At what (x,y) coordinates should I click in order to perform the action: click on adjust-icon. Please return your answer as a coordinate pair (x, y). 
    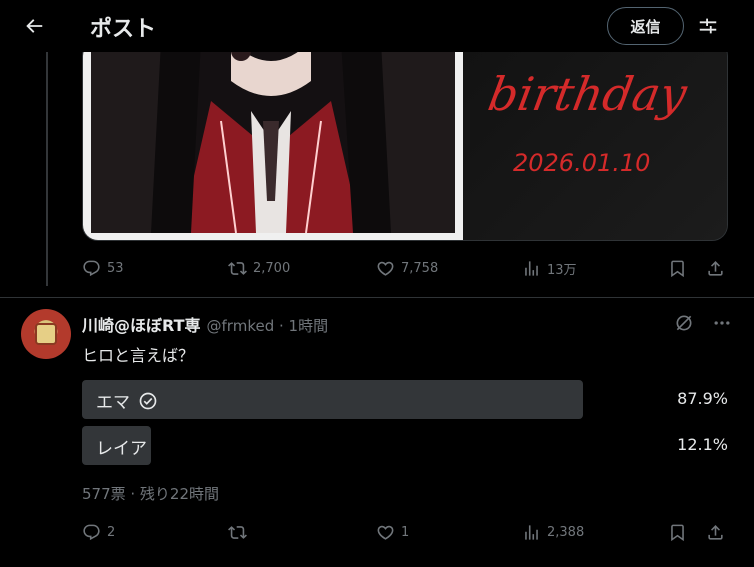
    Looking at the image, I should click on (708, 26).